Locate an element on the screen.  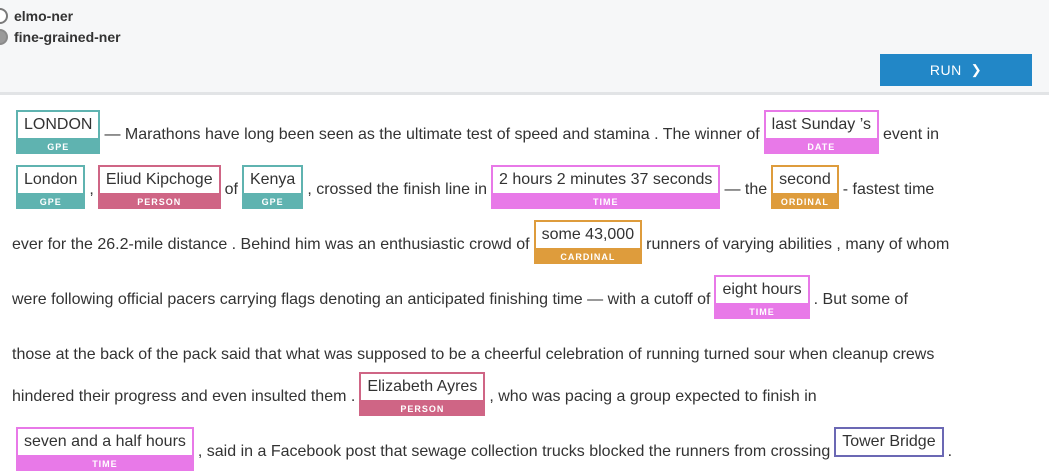
entity-text: second is located at coordinates (805, 180).